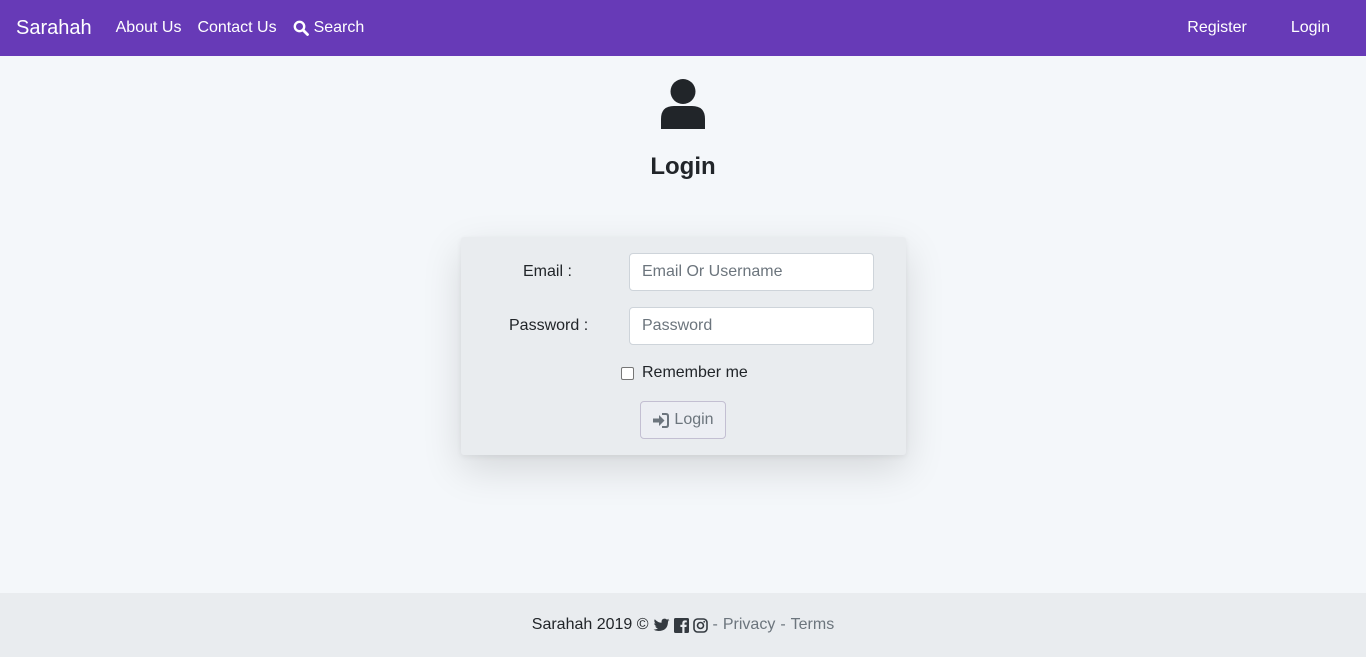 Image resolution: width=1366 pixels, height=657 pixels. What do you see at coordinates (751, 272) in the screenshot?
I see `email-field` at bounding box center [751, 272].